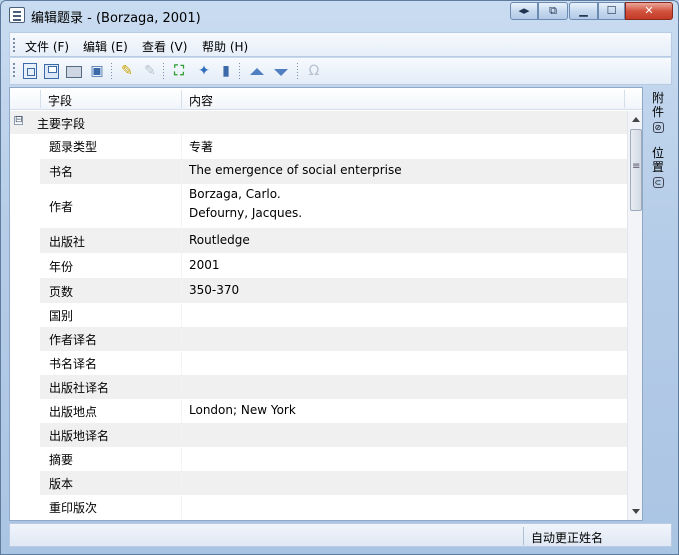 The height and width of the screenshot is (555, 679). Describe the element at coordinates (649, 11) in the screenshot. I see `close-button: ✕` at that location.